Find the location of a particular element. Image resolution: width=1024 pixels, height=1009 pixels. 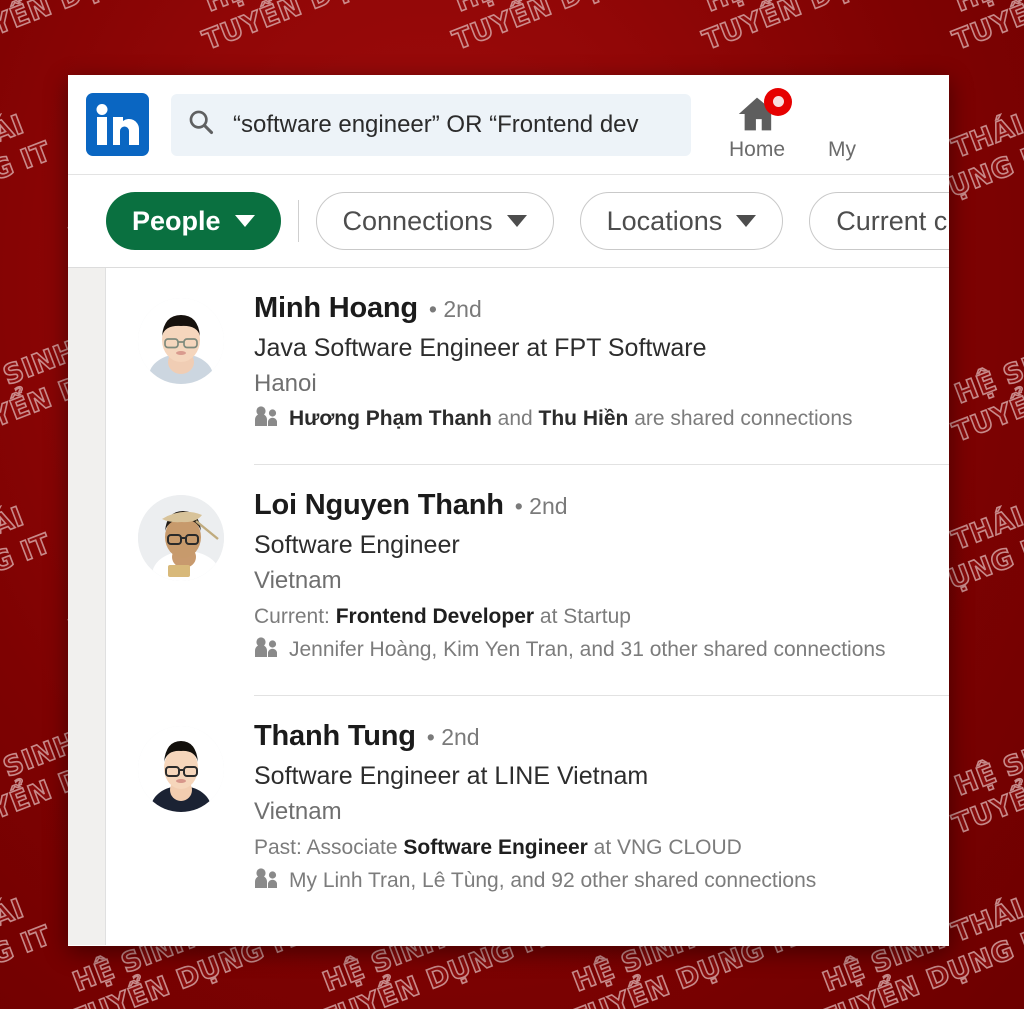

experience-title: Software Engineer is located at coordinates (495, 847).